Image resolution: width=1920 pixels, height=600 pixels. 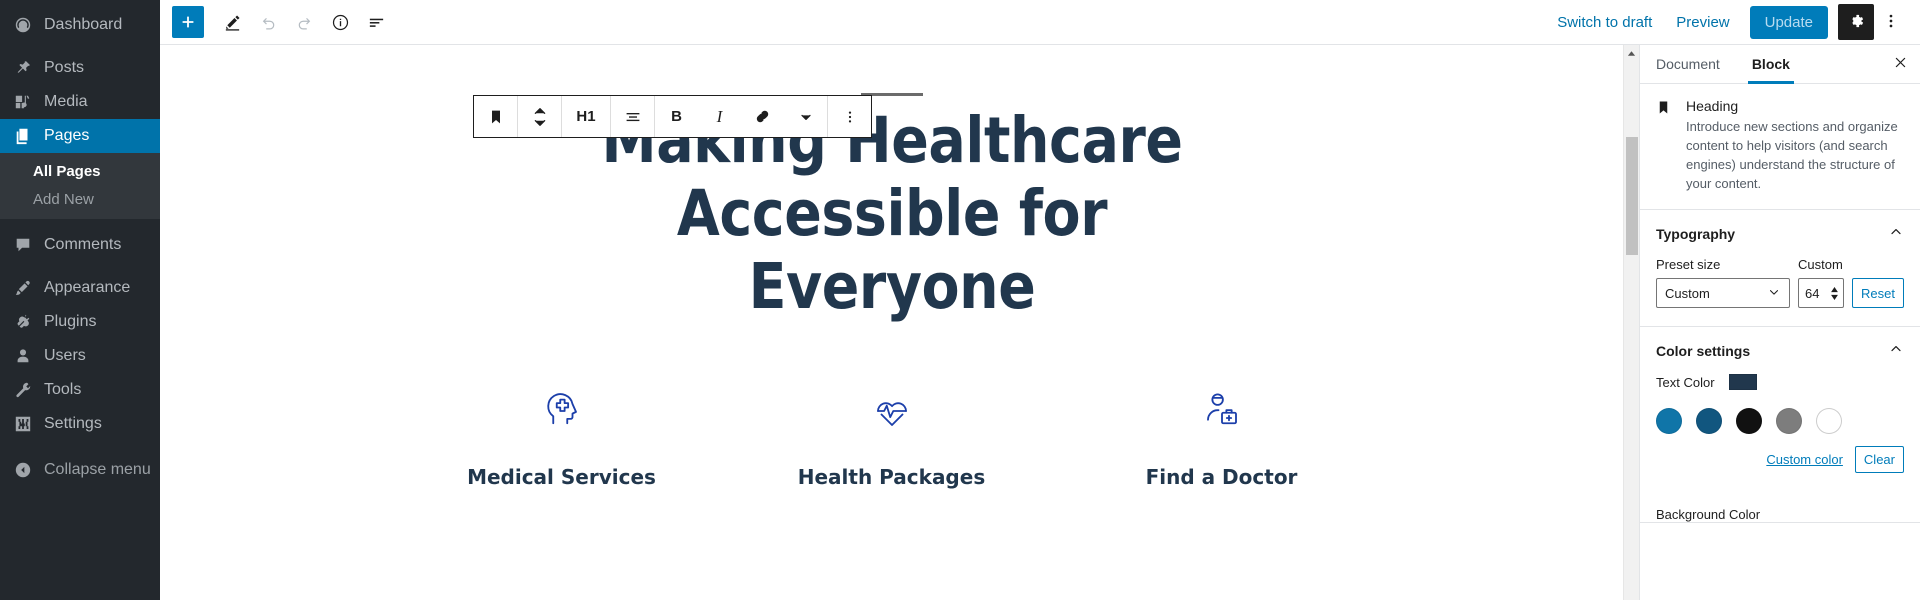 What do you see at coordinates (80, 223) in the screenshot?
I see `sidebar-divider` at bounding box center [80, 223].